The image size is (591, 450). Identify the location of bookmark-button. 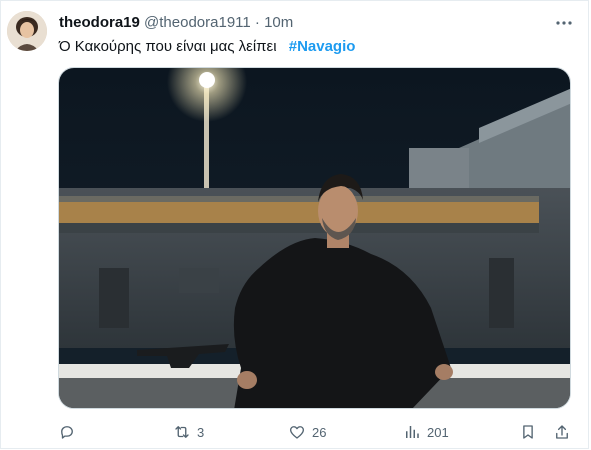
(528, 432).